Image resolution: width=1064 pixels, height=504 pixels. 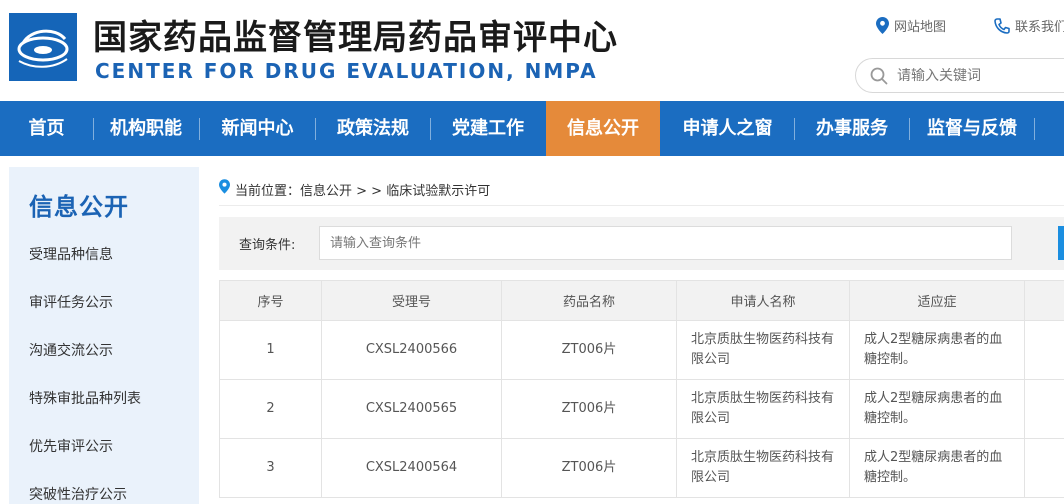 I want to click on header-index: 序号, so click(x=270, y=300).